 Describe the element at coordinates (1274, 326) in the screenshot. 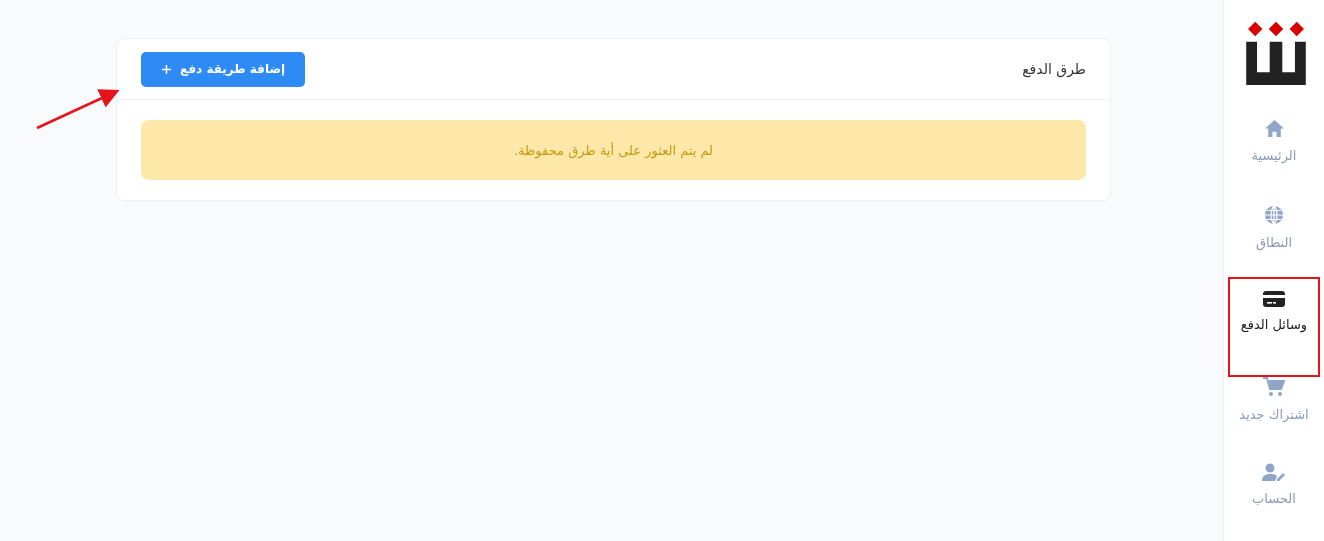

I see `nav-item: وسائل الدفع` at that location.